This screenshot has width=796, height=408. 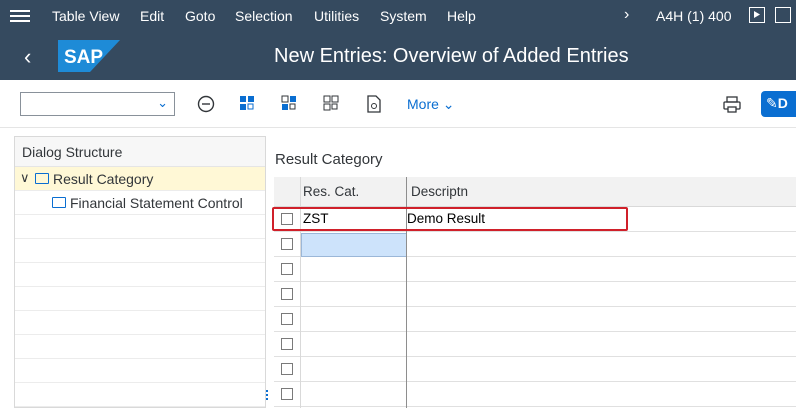 I want to click on hamburger-menu-icon, so click(x=20, y=16).